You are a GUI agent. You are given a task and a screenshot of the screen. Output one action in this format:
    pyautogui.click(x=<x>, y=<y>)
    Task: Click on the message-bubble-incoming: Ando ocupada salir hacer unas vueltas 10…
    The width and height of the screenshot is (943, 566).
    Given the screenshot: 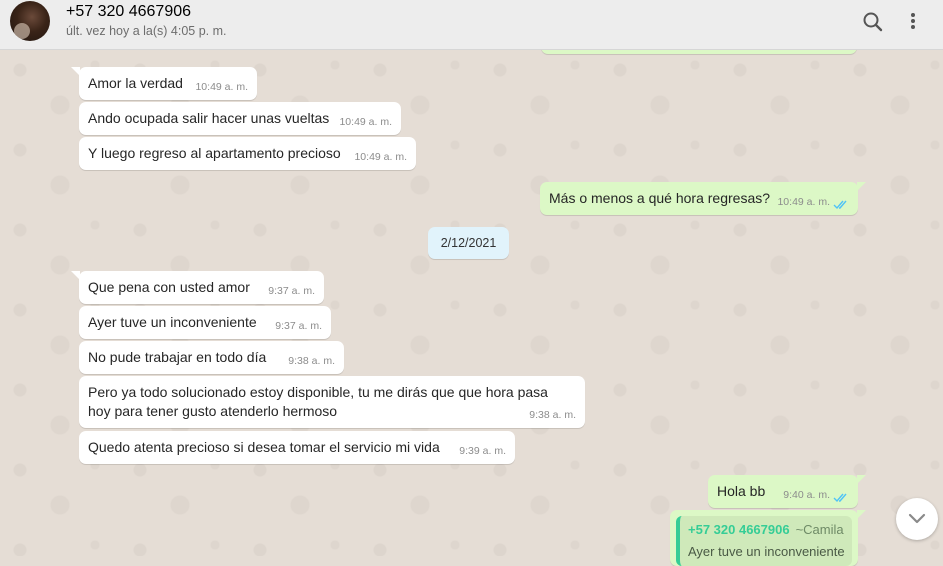 What is the action you would take?
    pyautogui.click(x=240, y=118)
    